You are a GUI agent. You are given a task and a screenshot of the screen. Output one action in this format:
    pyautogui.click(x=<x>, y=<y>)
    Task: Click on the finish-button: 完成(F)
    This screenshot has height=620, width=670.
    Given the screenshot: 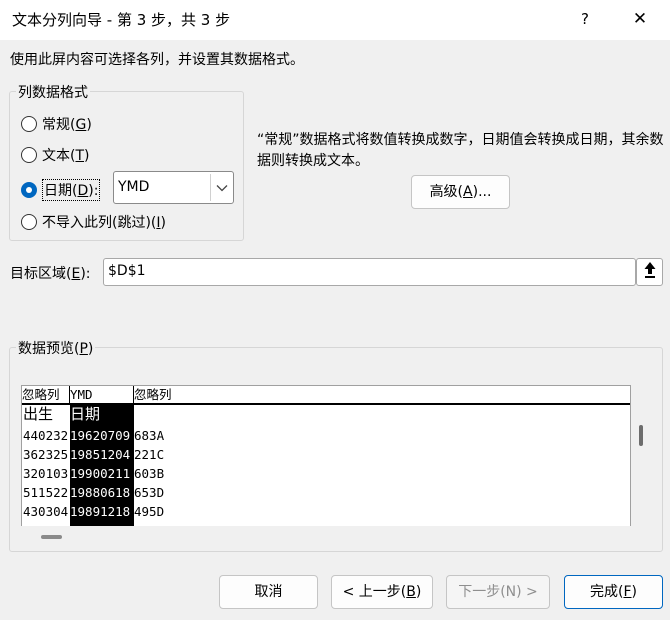 What is the action you would take?
    pyautogui.click(x=613, y=592)
    